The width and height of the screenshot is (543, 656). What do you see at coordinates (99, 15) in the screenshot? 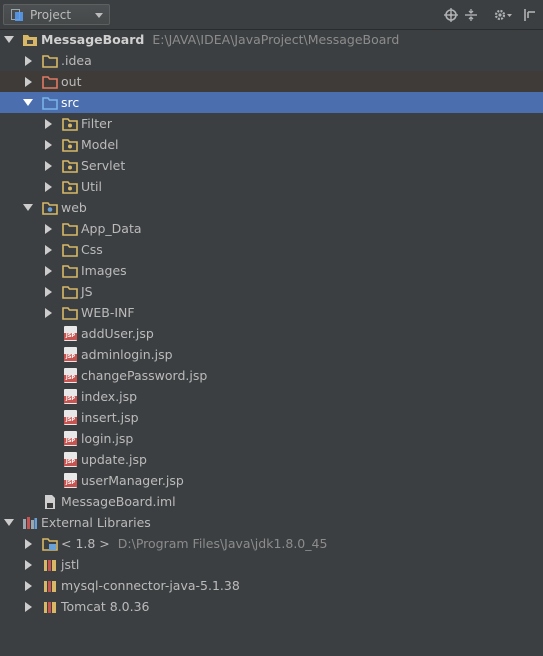
I see `chevron-down-icon` at bounding box center [99, 15].